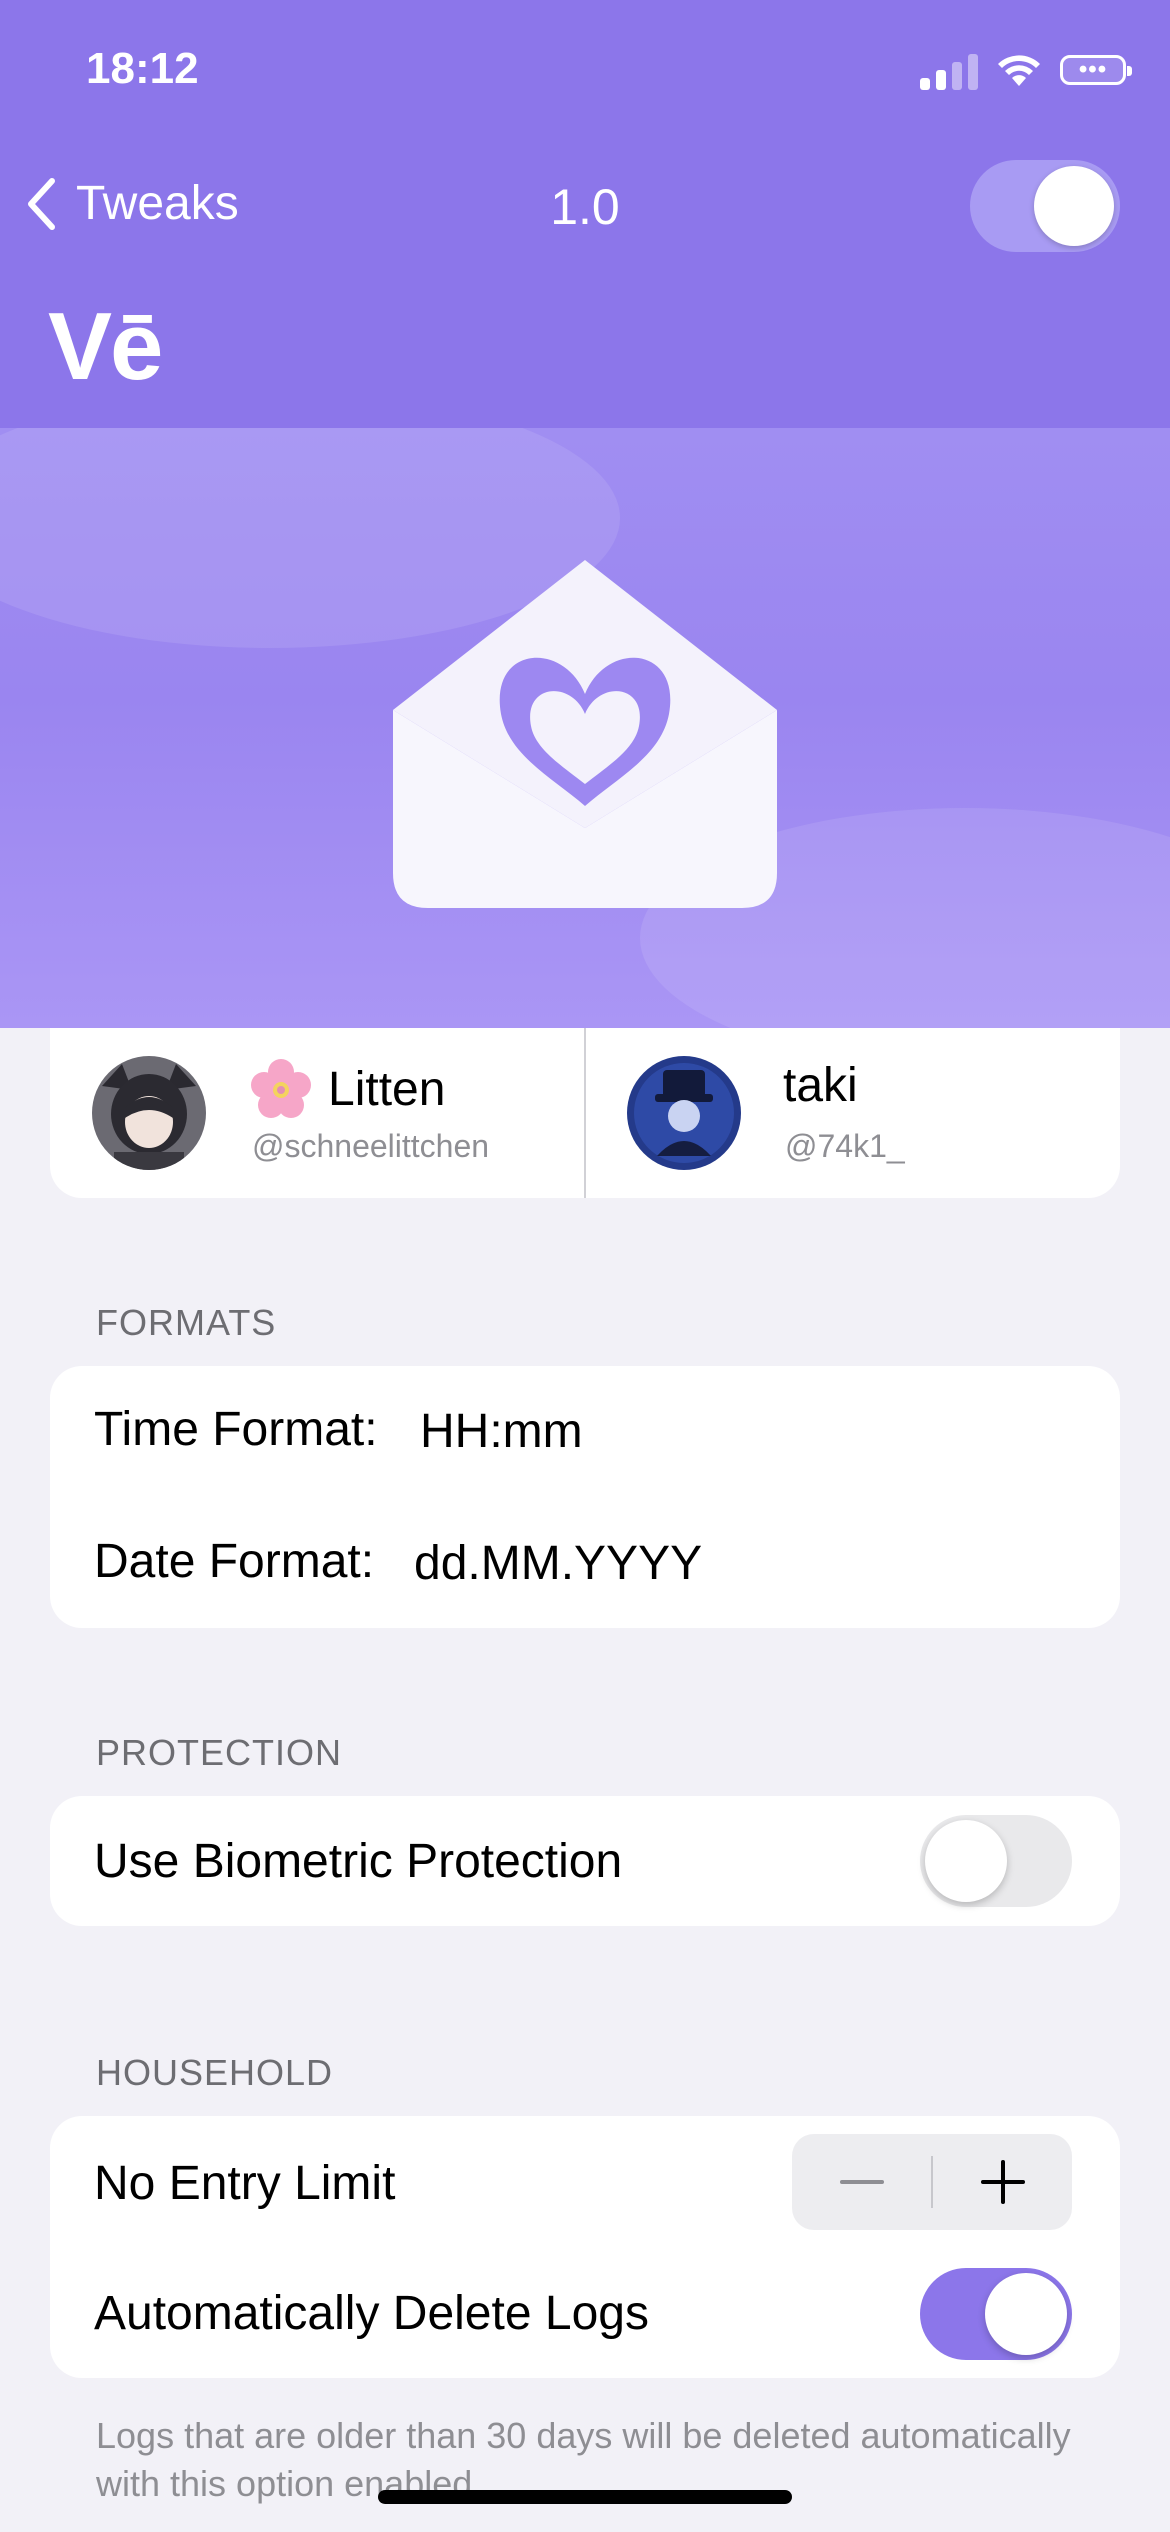  Describe the element at coordinates (949, 70) in the screenshot. I see `cellular-signal-icon` at that location.